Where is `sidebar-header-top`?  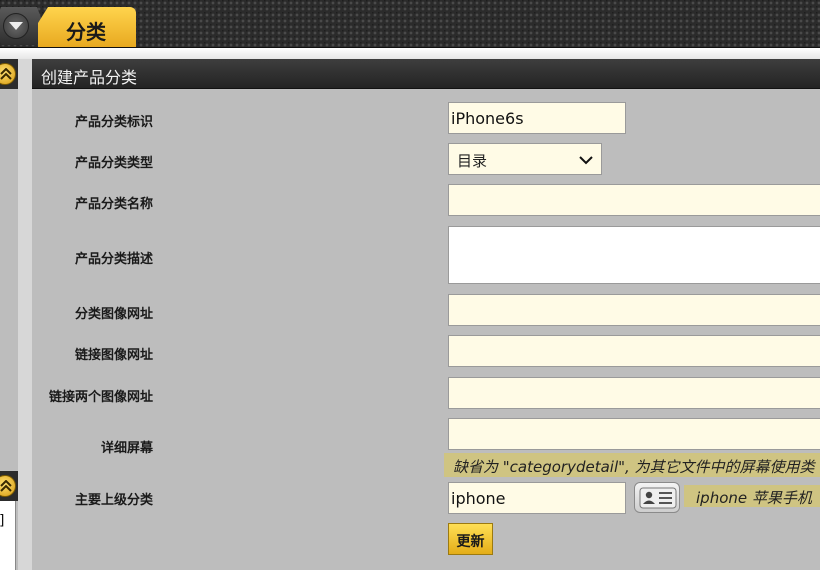 sidebar-header-top is located at coordinates (9, 74).